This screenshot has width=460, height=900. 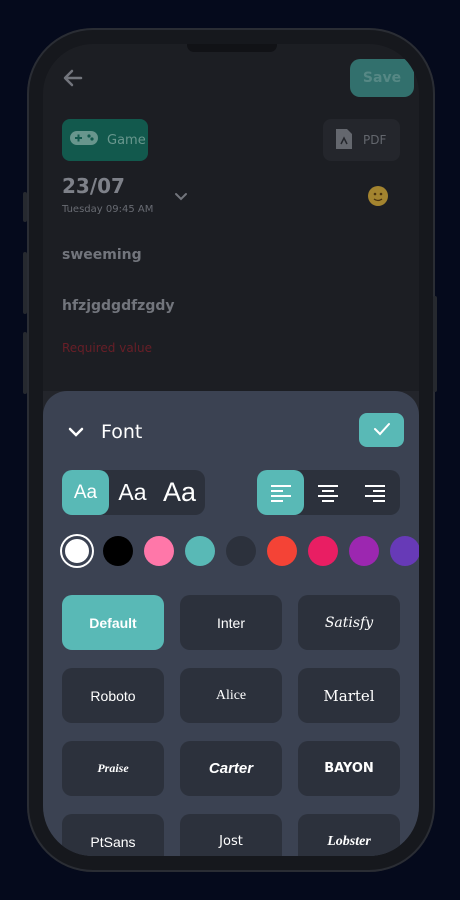 I want to click on font-option: Lobster, so click(x=349, y=835).